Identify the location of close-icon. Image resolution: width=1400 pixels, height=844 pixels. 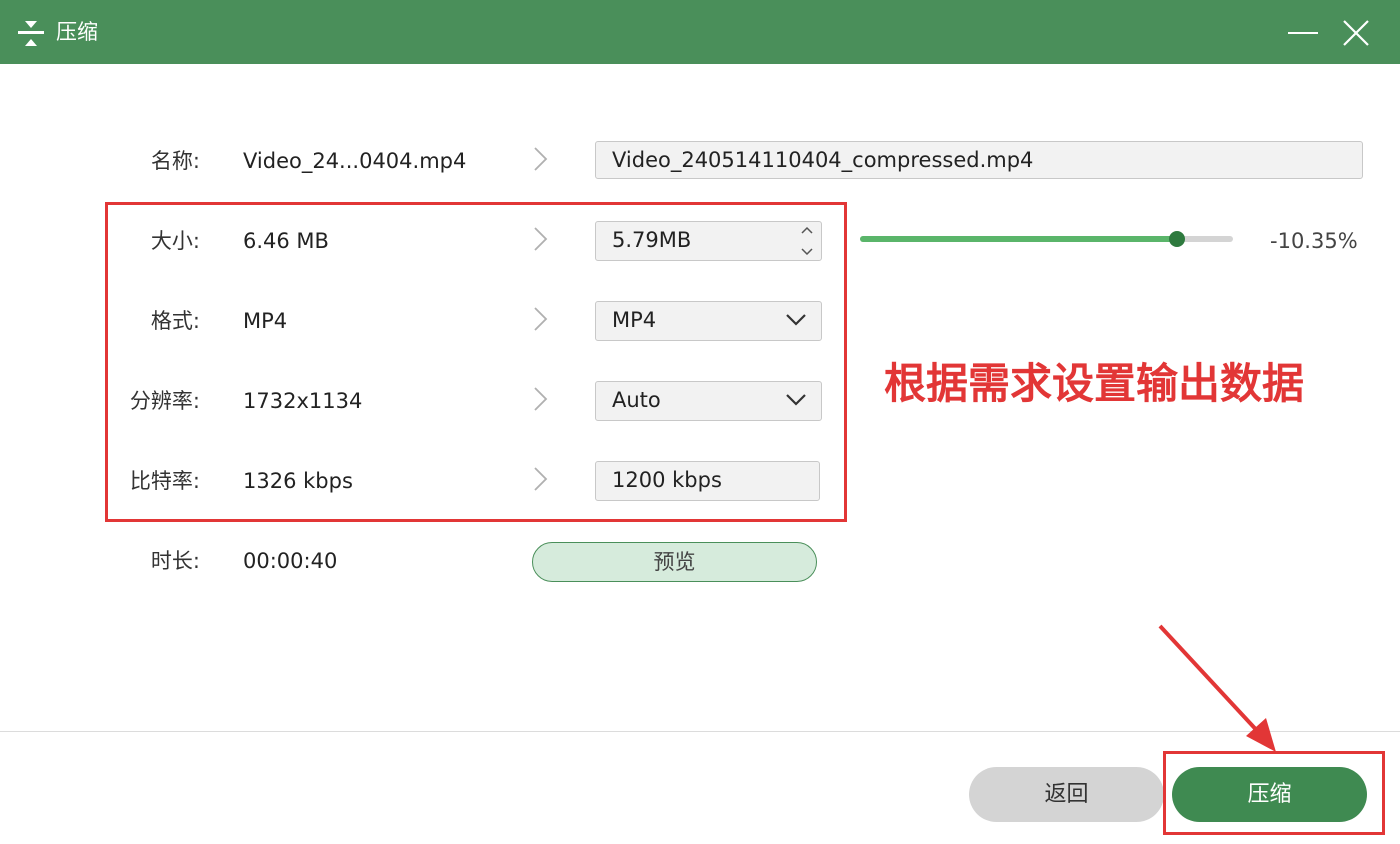
(1356, 33).